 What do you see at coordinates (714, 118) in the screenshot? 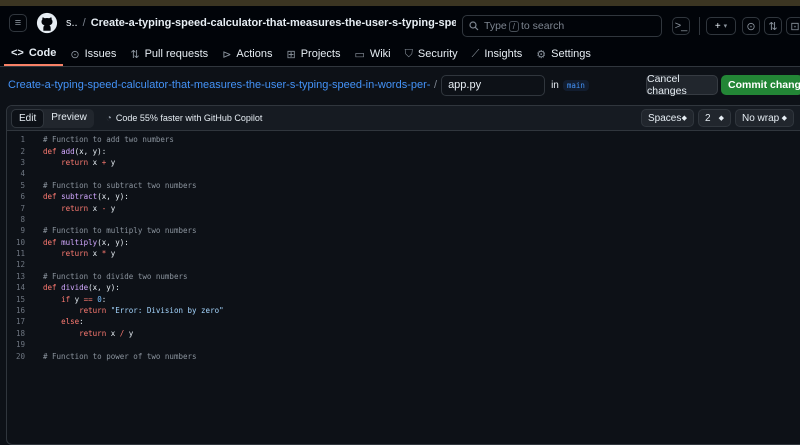
I see `indent-size-select: 2 ◆` at bounding box center [714, 118].